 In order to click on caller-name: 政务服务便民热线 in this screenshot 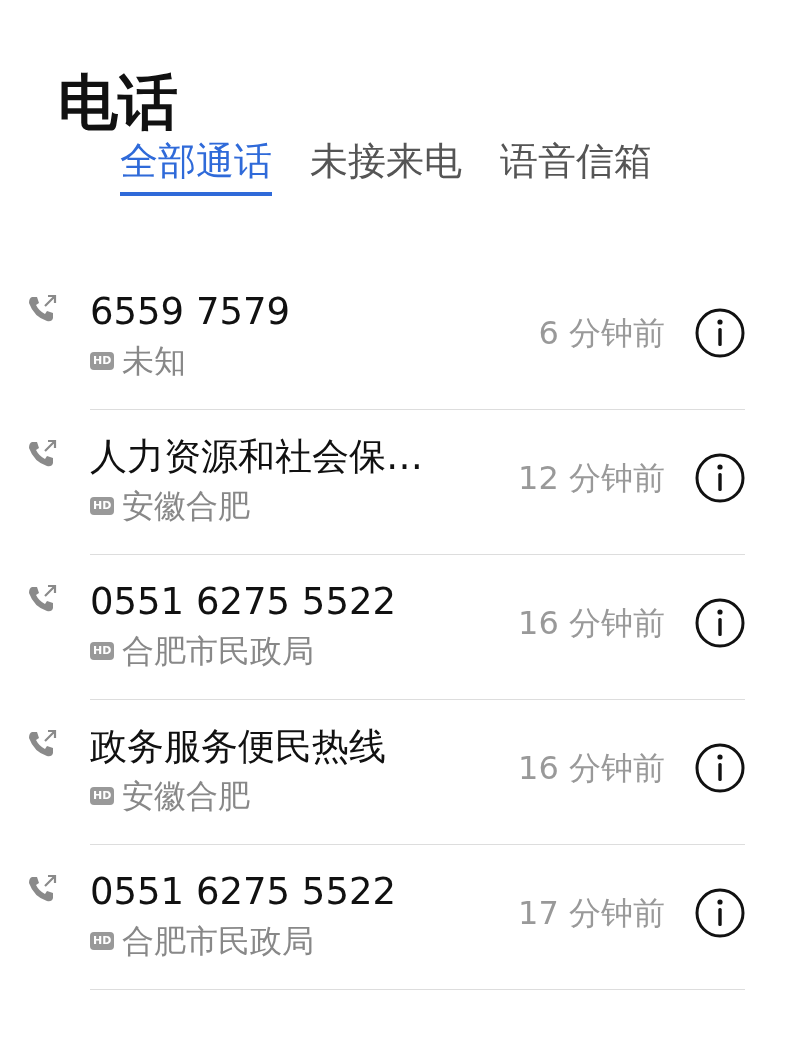, I will do `click(238, 747)`.